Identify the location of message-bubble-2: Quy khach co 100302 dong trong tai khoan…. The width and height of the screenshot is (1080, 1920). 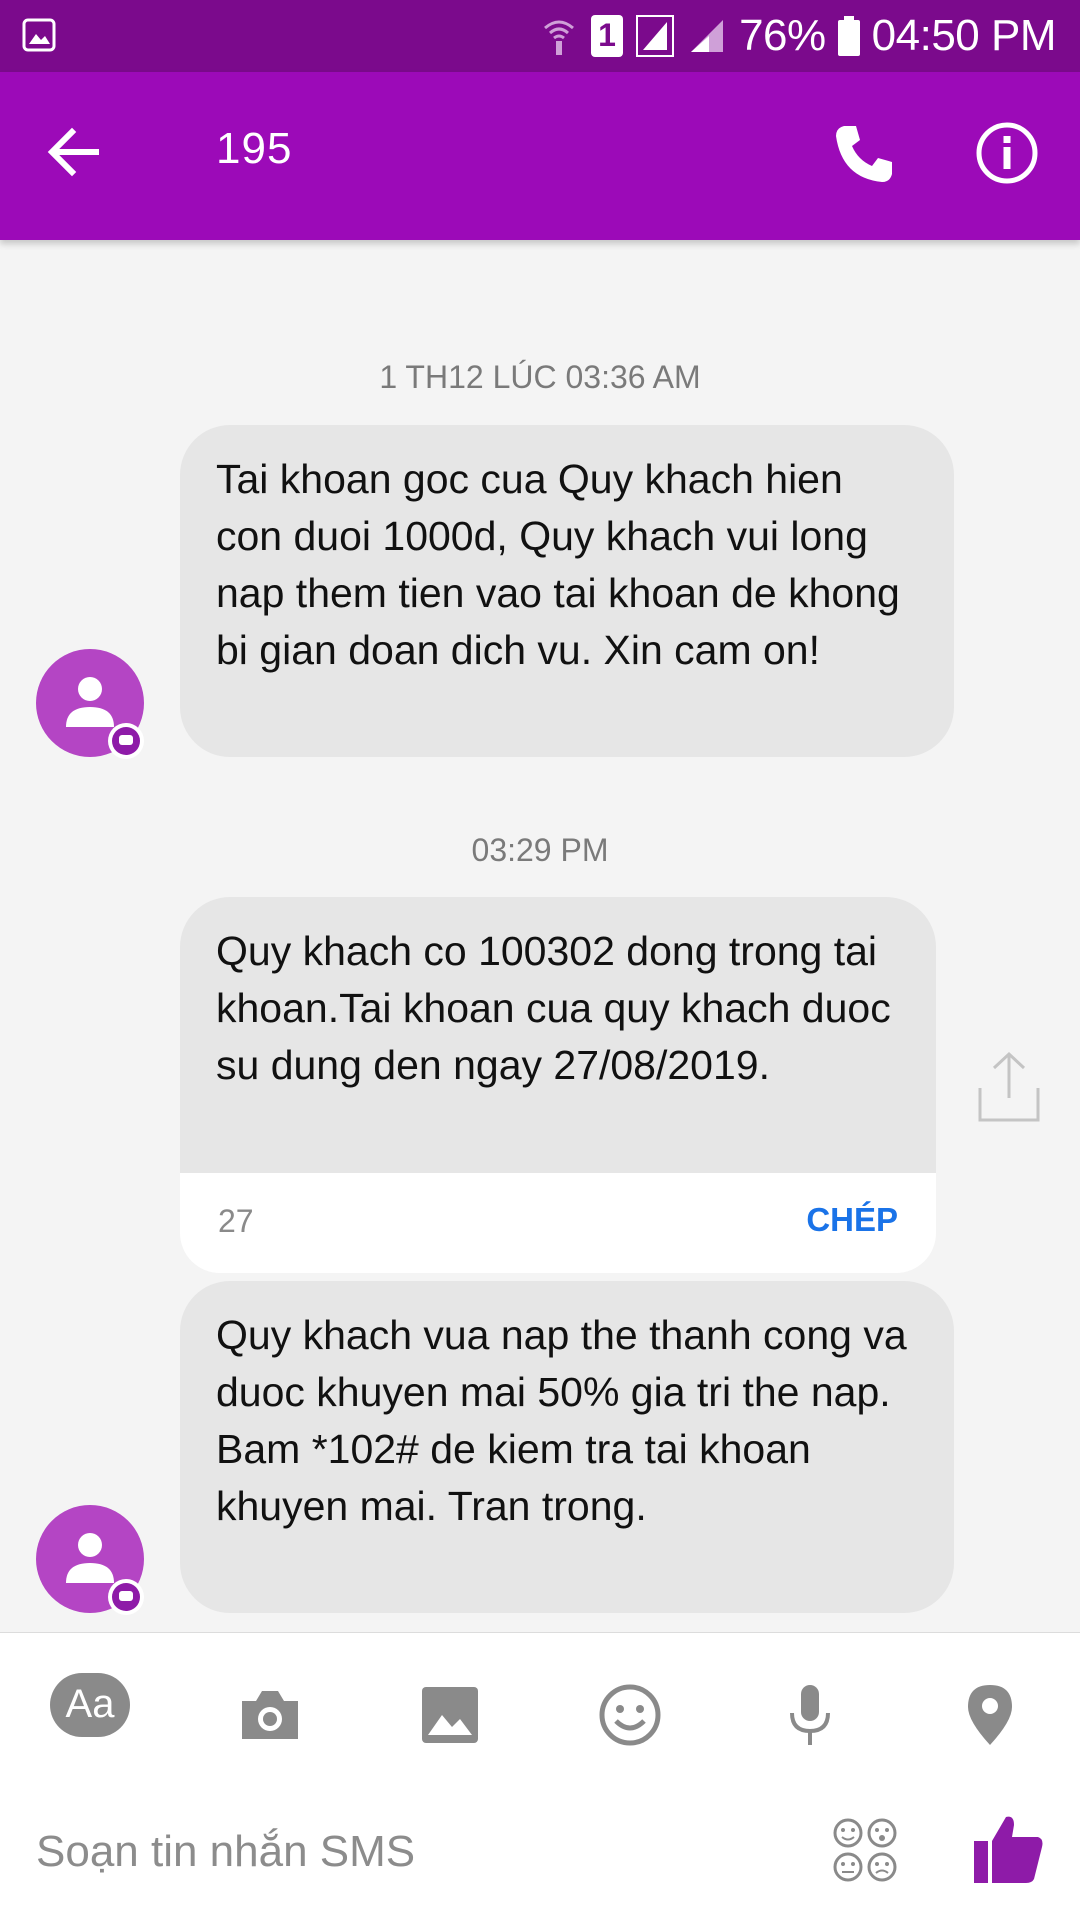
(558, 1085).